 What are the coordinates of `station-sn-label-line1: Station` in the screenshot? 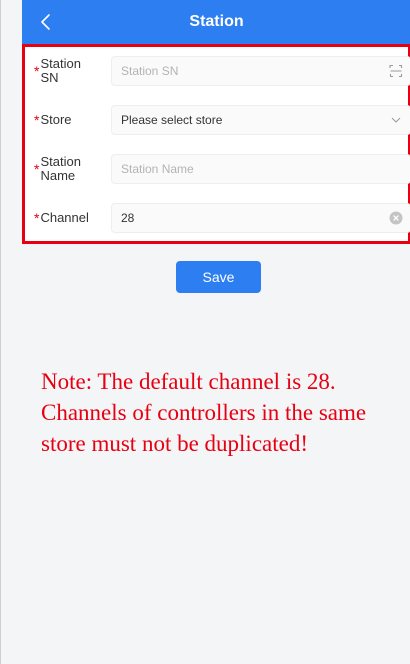 It's located at (60, 63).